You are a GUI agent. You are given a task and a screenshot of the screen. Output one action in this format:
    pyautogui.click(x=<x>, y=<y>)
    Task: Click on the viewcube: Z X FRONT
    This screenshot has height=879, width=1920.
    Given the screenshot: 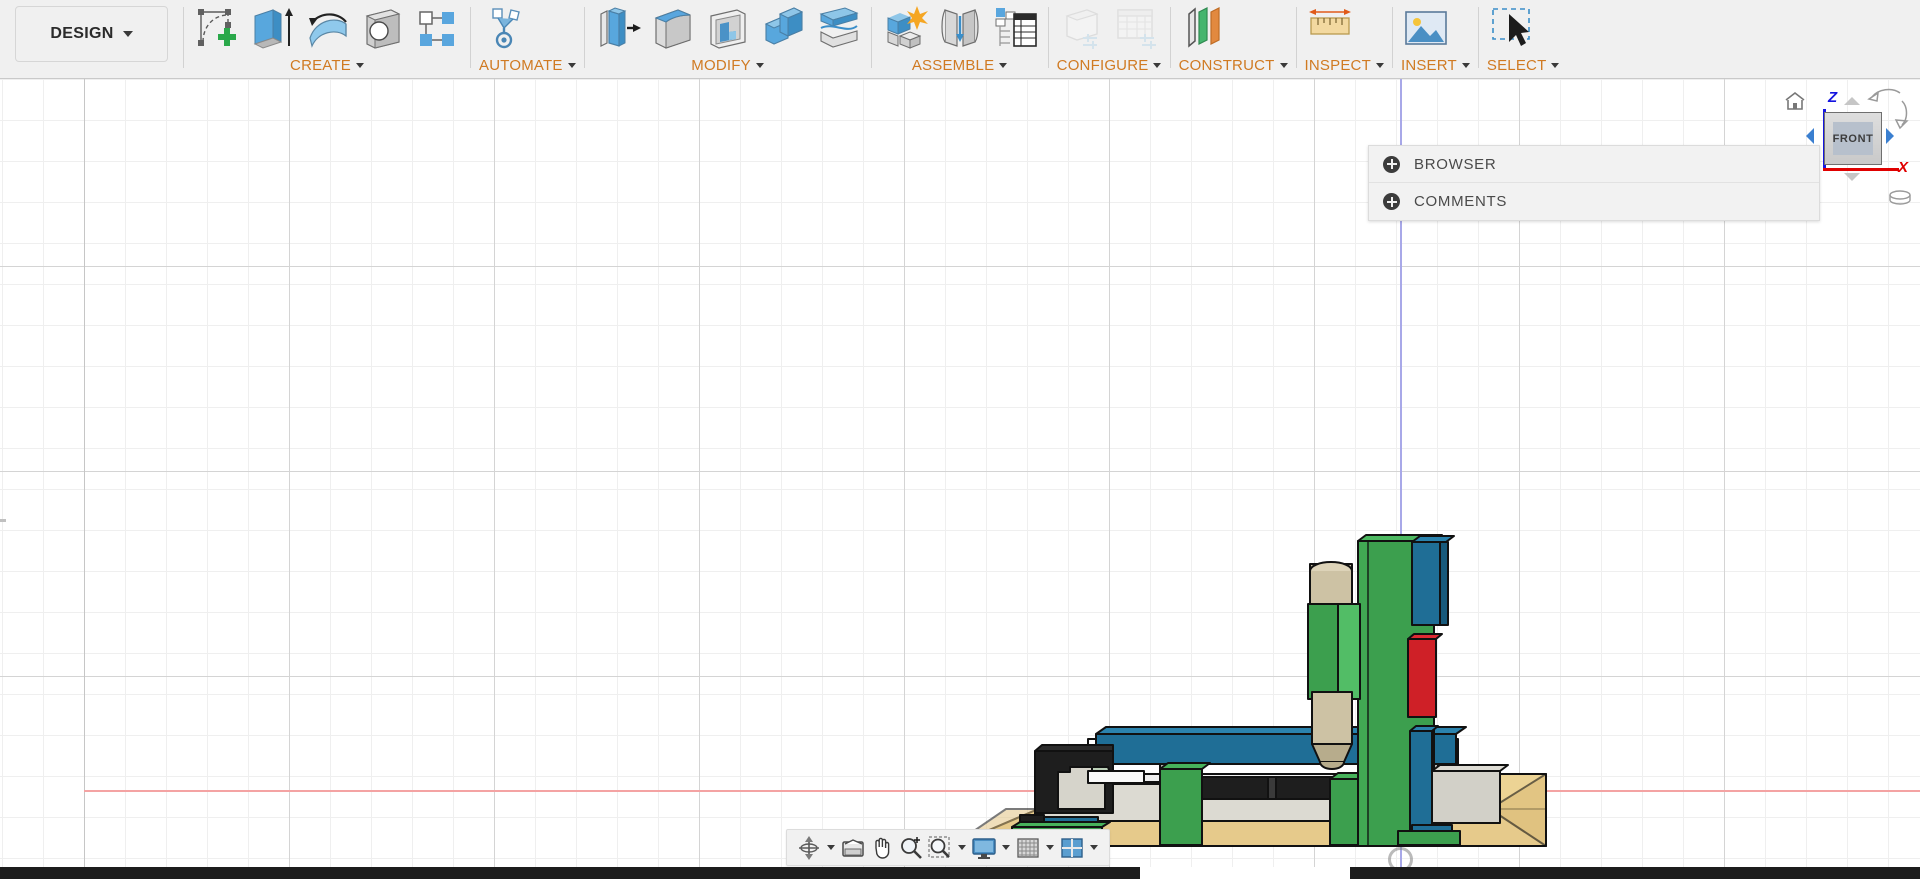 What is the action you would take?
    pyautogui.click(x=1846, y=148)
    